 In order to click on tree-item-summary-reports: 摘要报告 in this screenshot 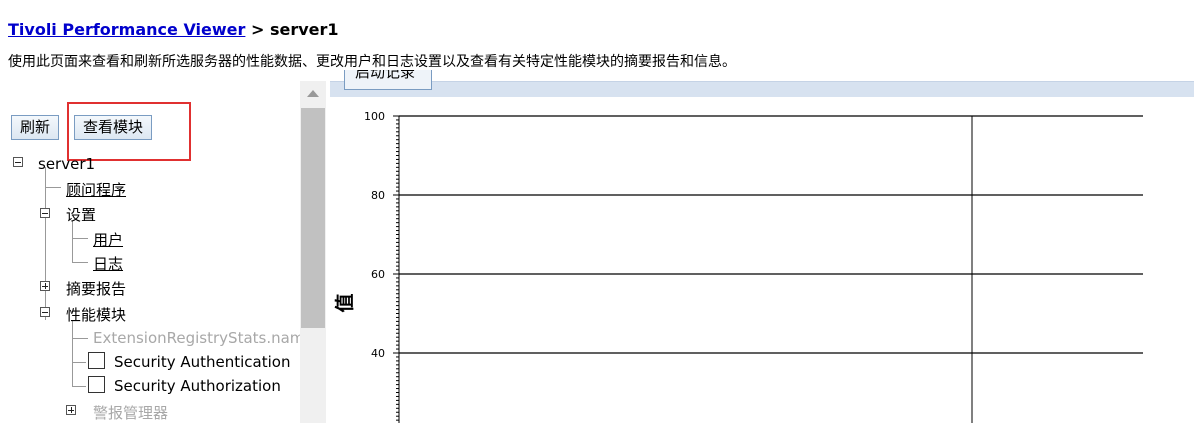, I will do `click(96, 288)`.